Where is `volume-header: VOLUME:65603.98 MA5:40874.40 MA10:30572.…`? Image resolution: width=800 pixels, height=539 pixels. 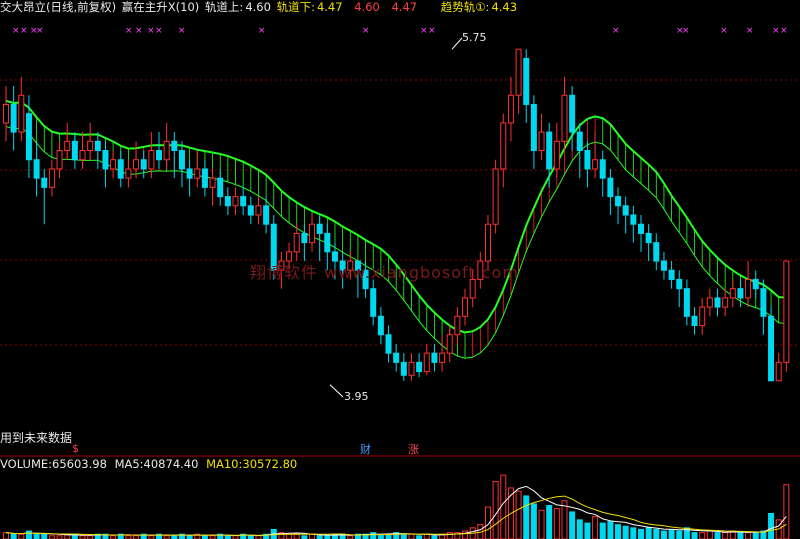 volume-header: VOLUME:65603.98 MA5:40874.40 MA10:30572.… is located at coordinates (148, 464).